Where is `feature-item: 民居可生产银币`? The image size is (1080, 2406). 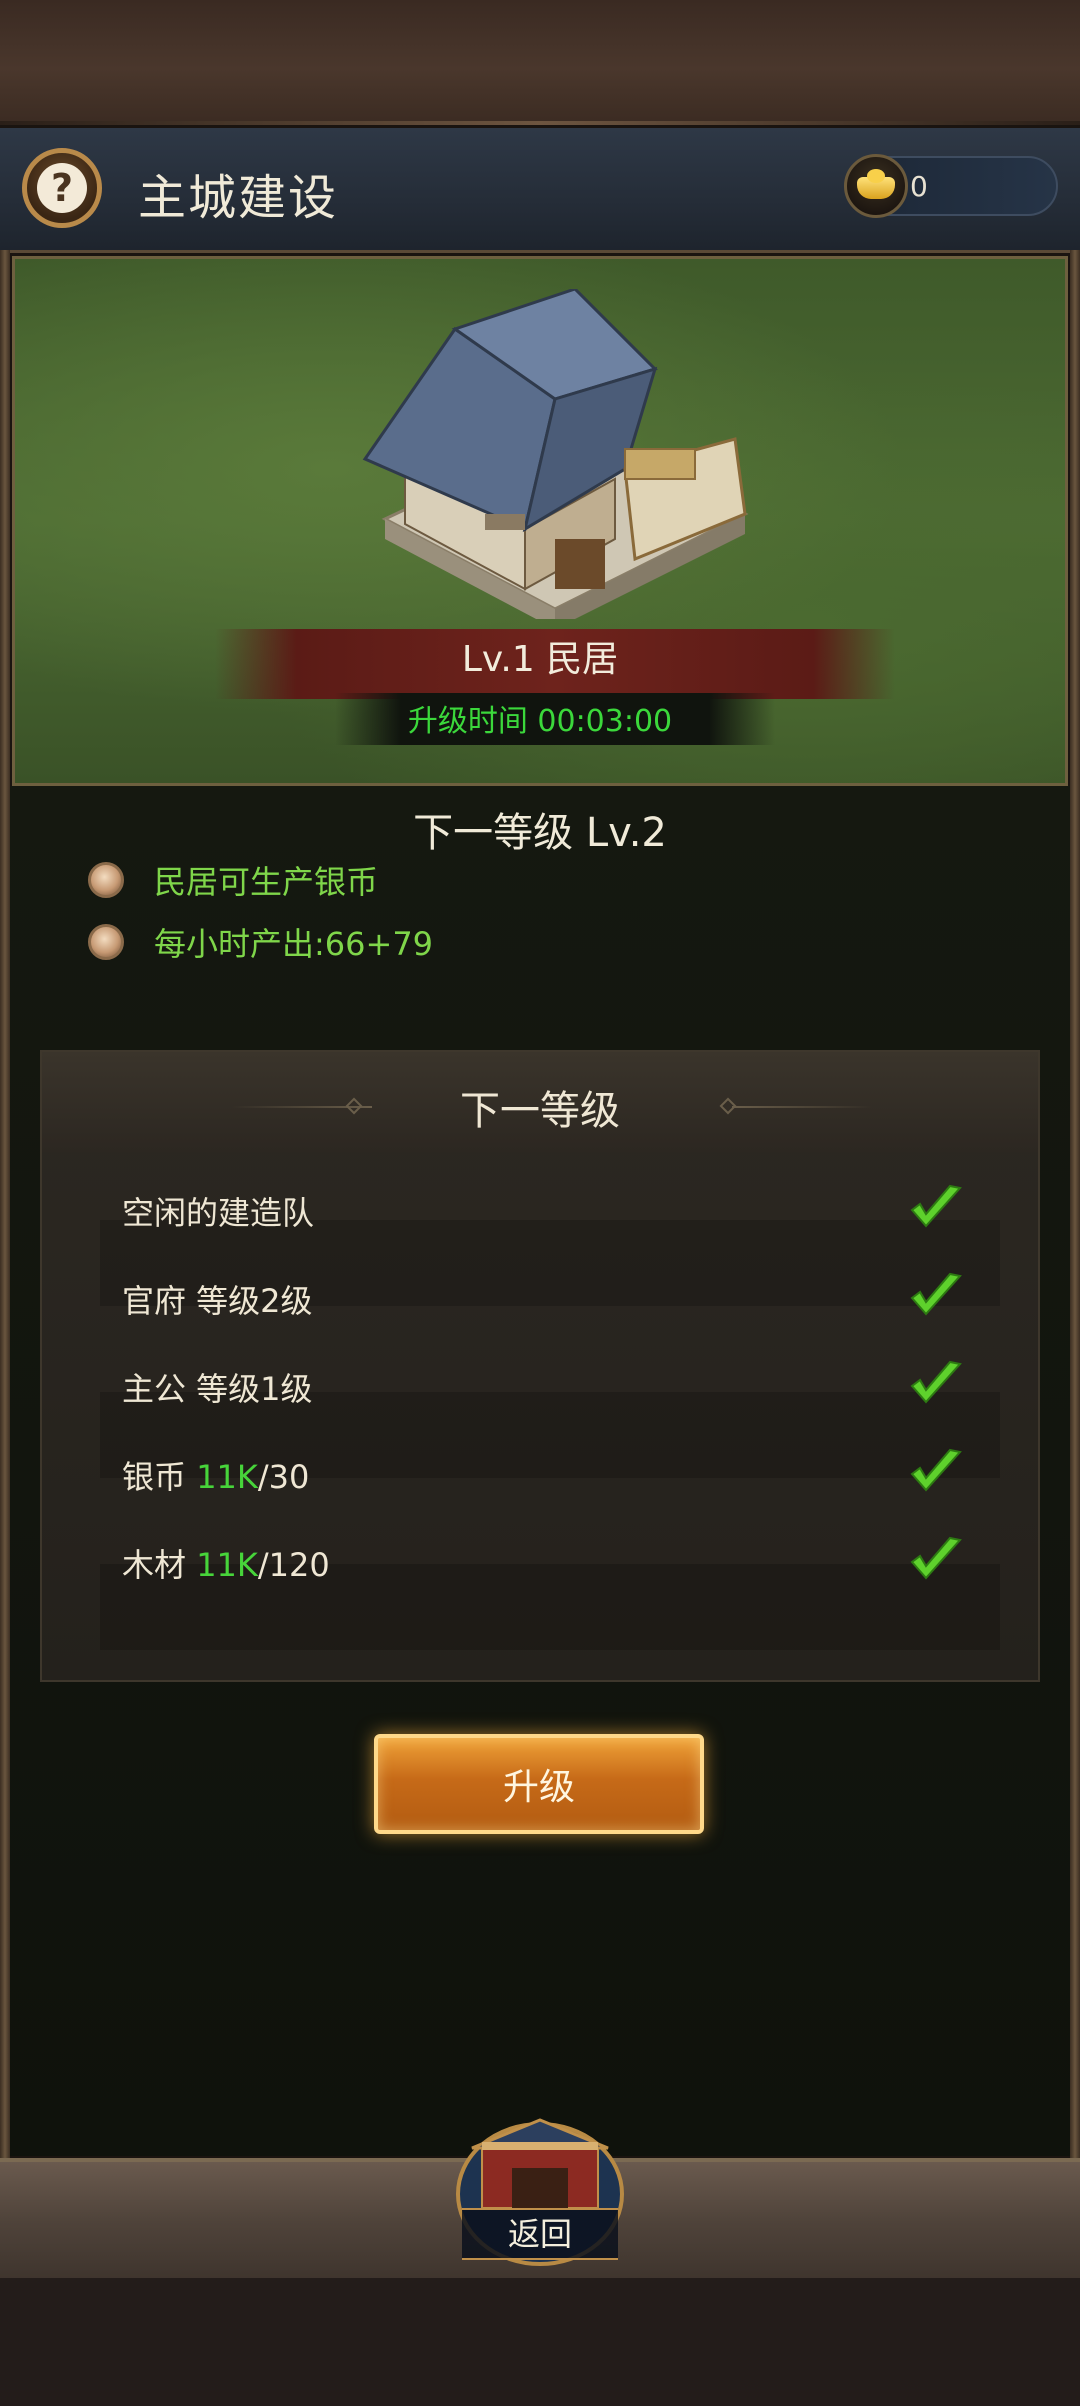
feature-item: 民居可生产银币 is located at coordinates (233, 880).